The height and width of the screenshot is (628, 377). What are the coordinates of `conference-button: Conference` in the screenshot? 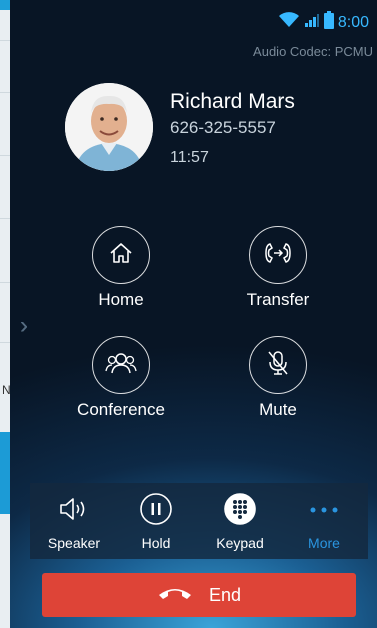 It's located at (121, 378).